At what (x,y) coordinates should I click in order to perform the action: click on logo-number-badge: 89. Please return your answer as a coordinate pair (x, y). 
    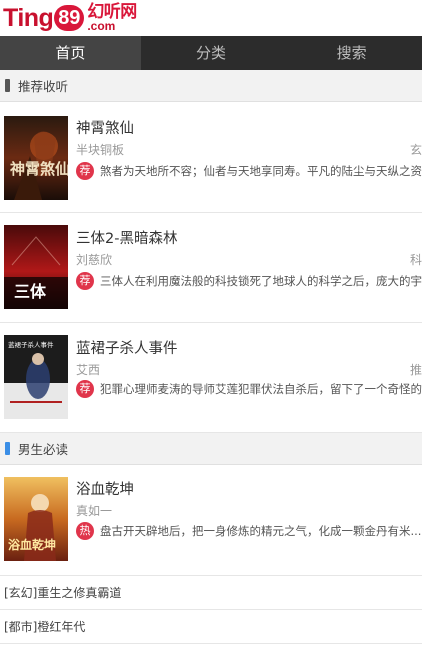
    Looking at the image, I should click on (69, 18).